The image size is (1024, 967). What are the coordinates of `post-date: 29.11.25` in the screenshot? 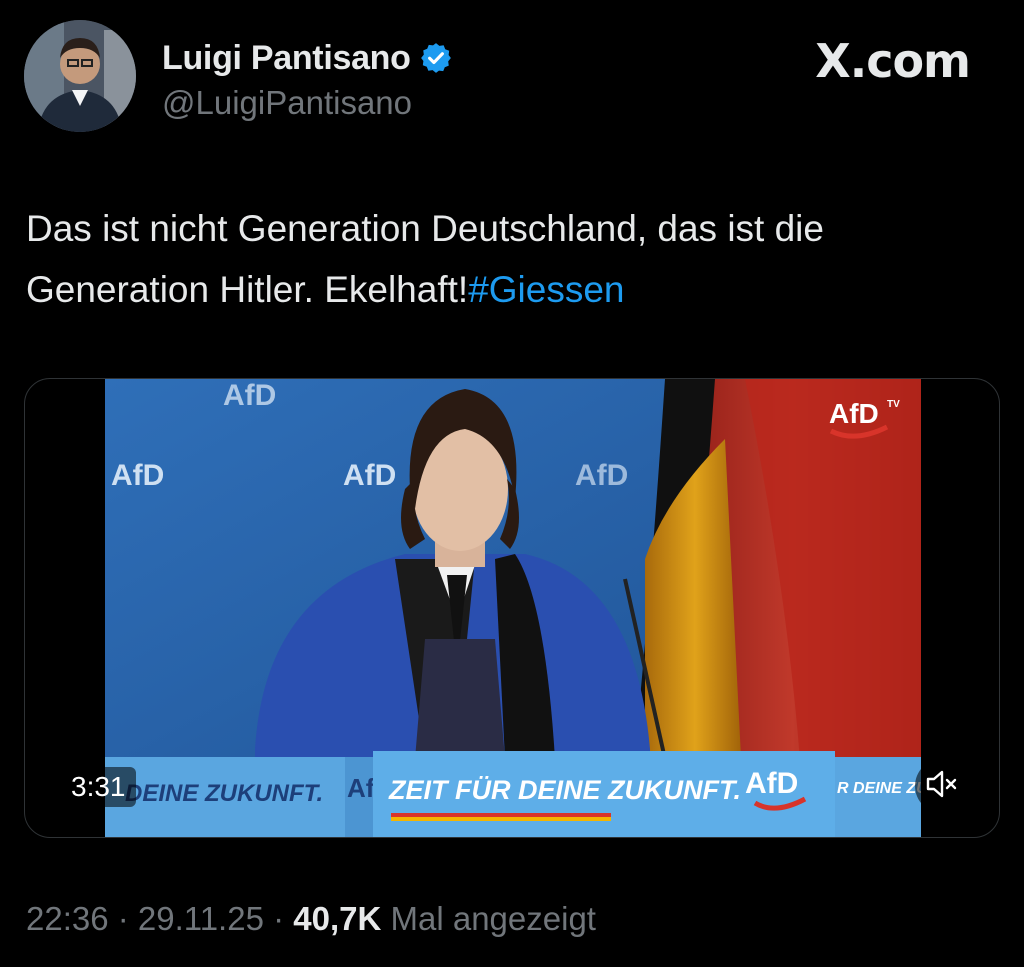 It's located at (201, 918).